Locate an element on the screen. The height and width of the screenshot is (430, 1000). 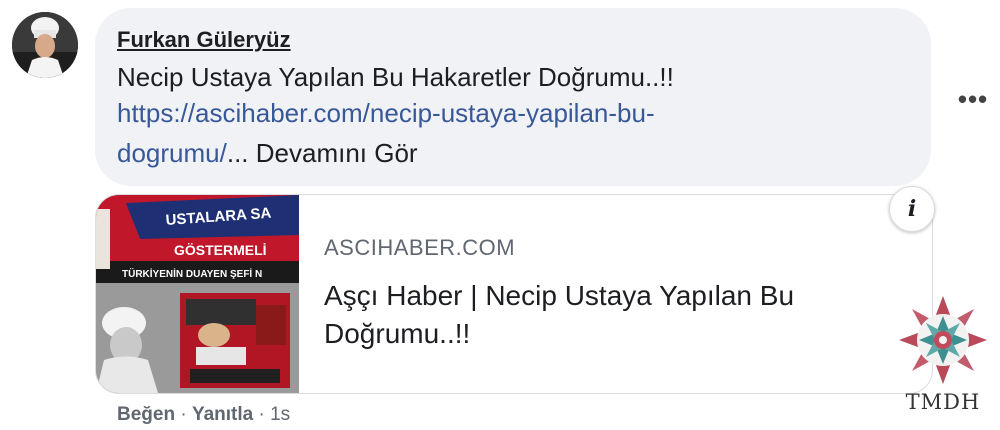
more-horizontal-icon: ••• is located at coordinates (973, 98).